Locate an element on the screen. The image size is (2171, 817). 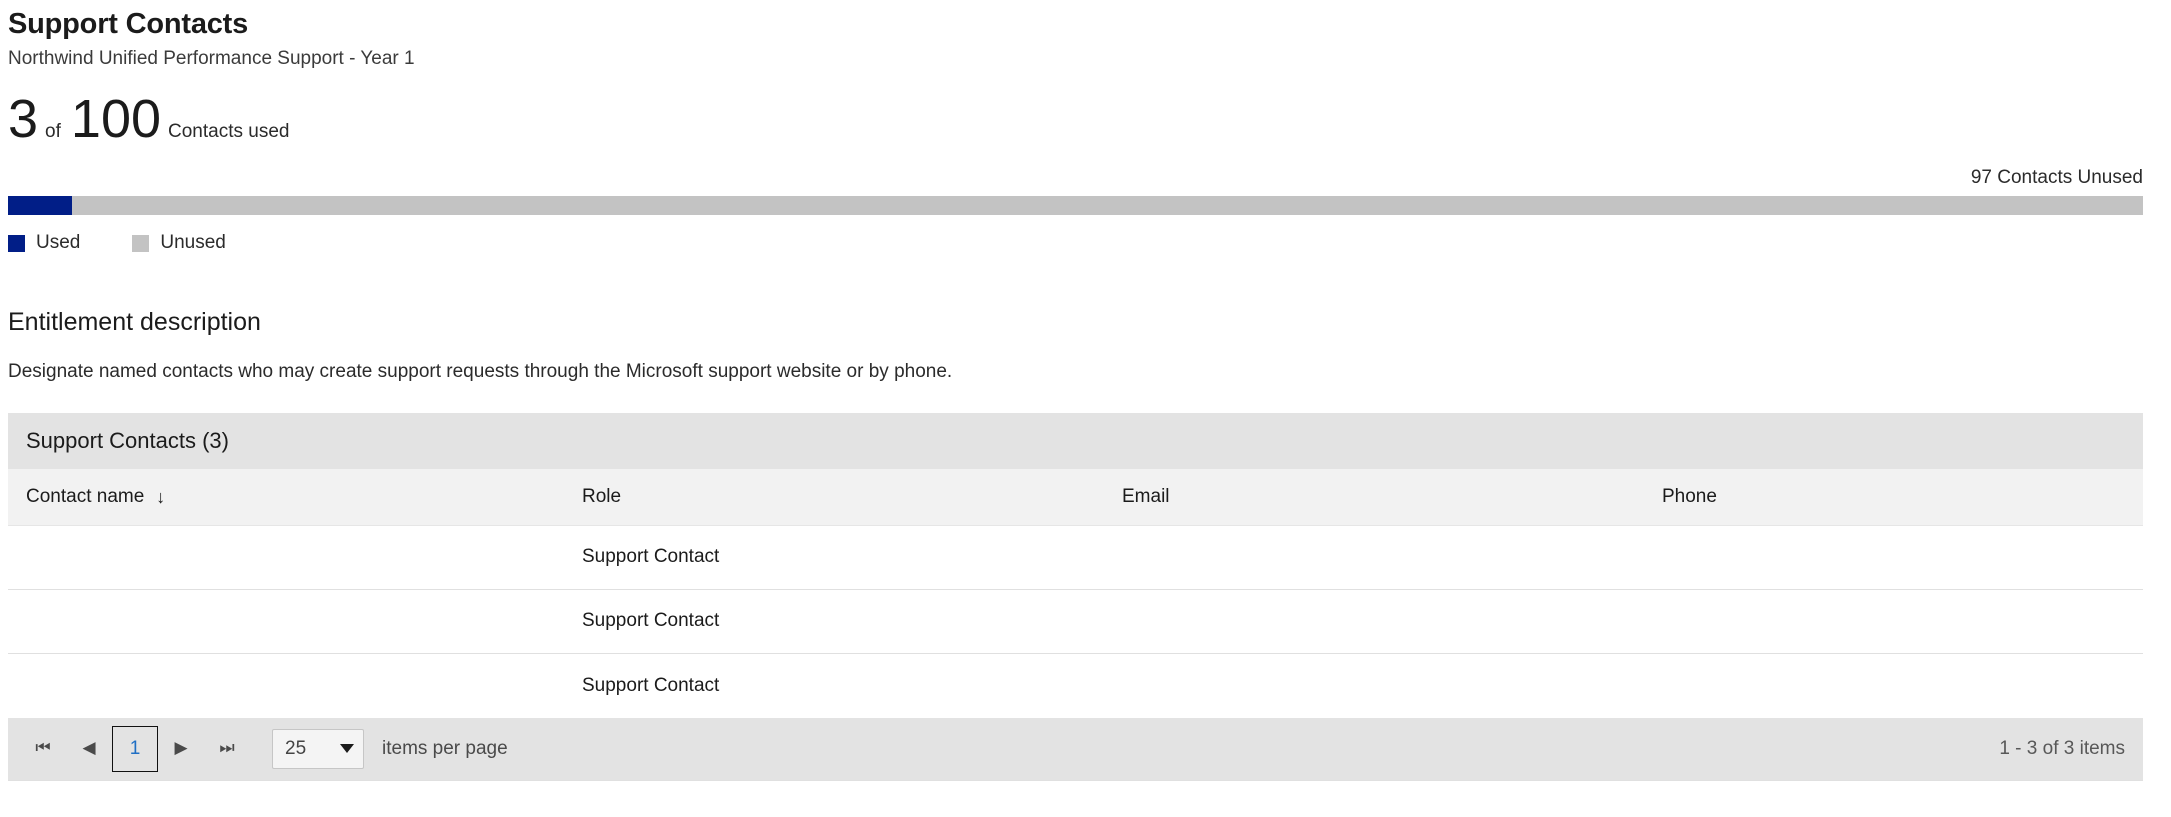
contacts-unused-caption: 97 Contacts Unused is located at coordinates (2056, 177).